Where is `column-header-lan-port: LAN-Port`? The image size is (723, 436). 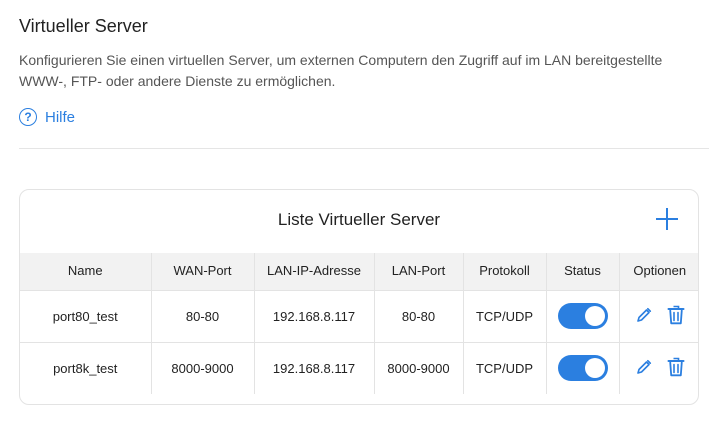 column-header-lan-port: LAN-Port is located at coordinates (418, 271).